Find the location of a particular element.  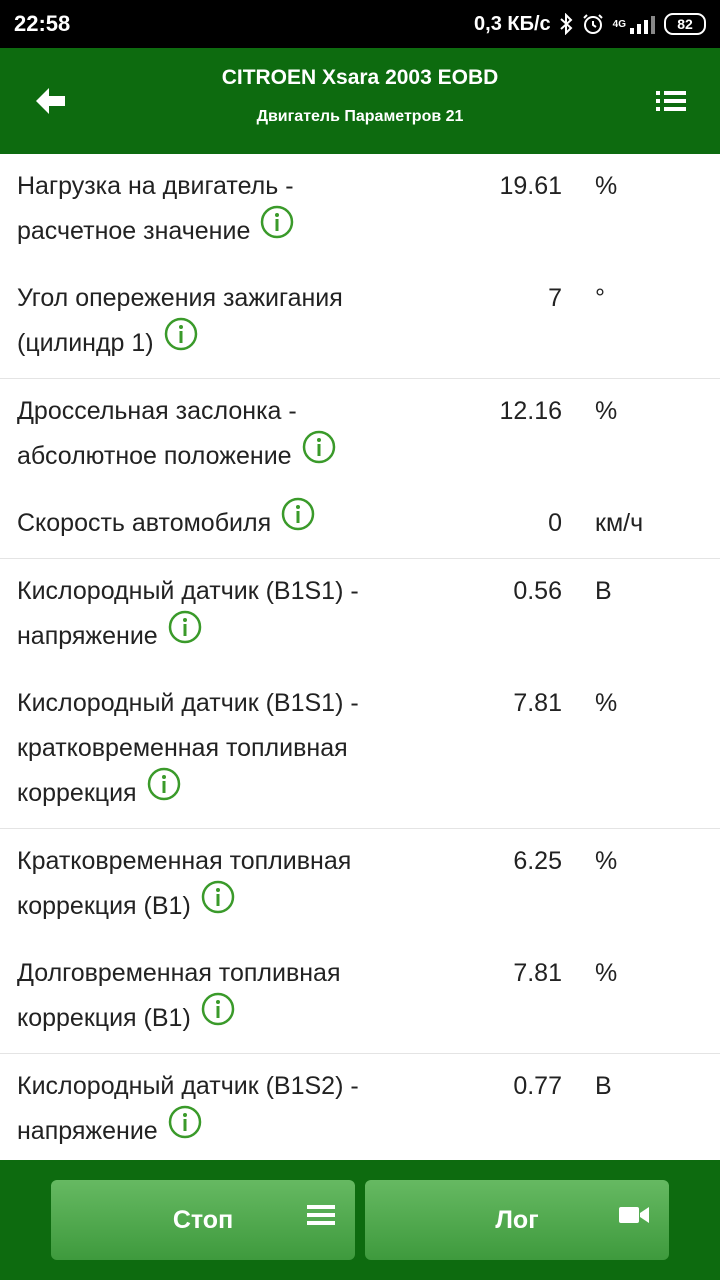

parameter-value: 0.77 is located at coordinates (537, 1086).